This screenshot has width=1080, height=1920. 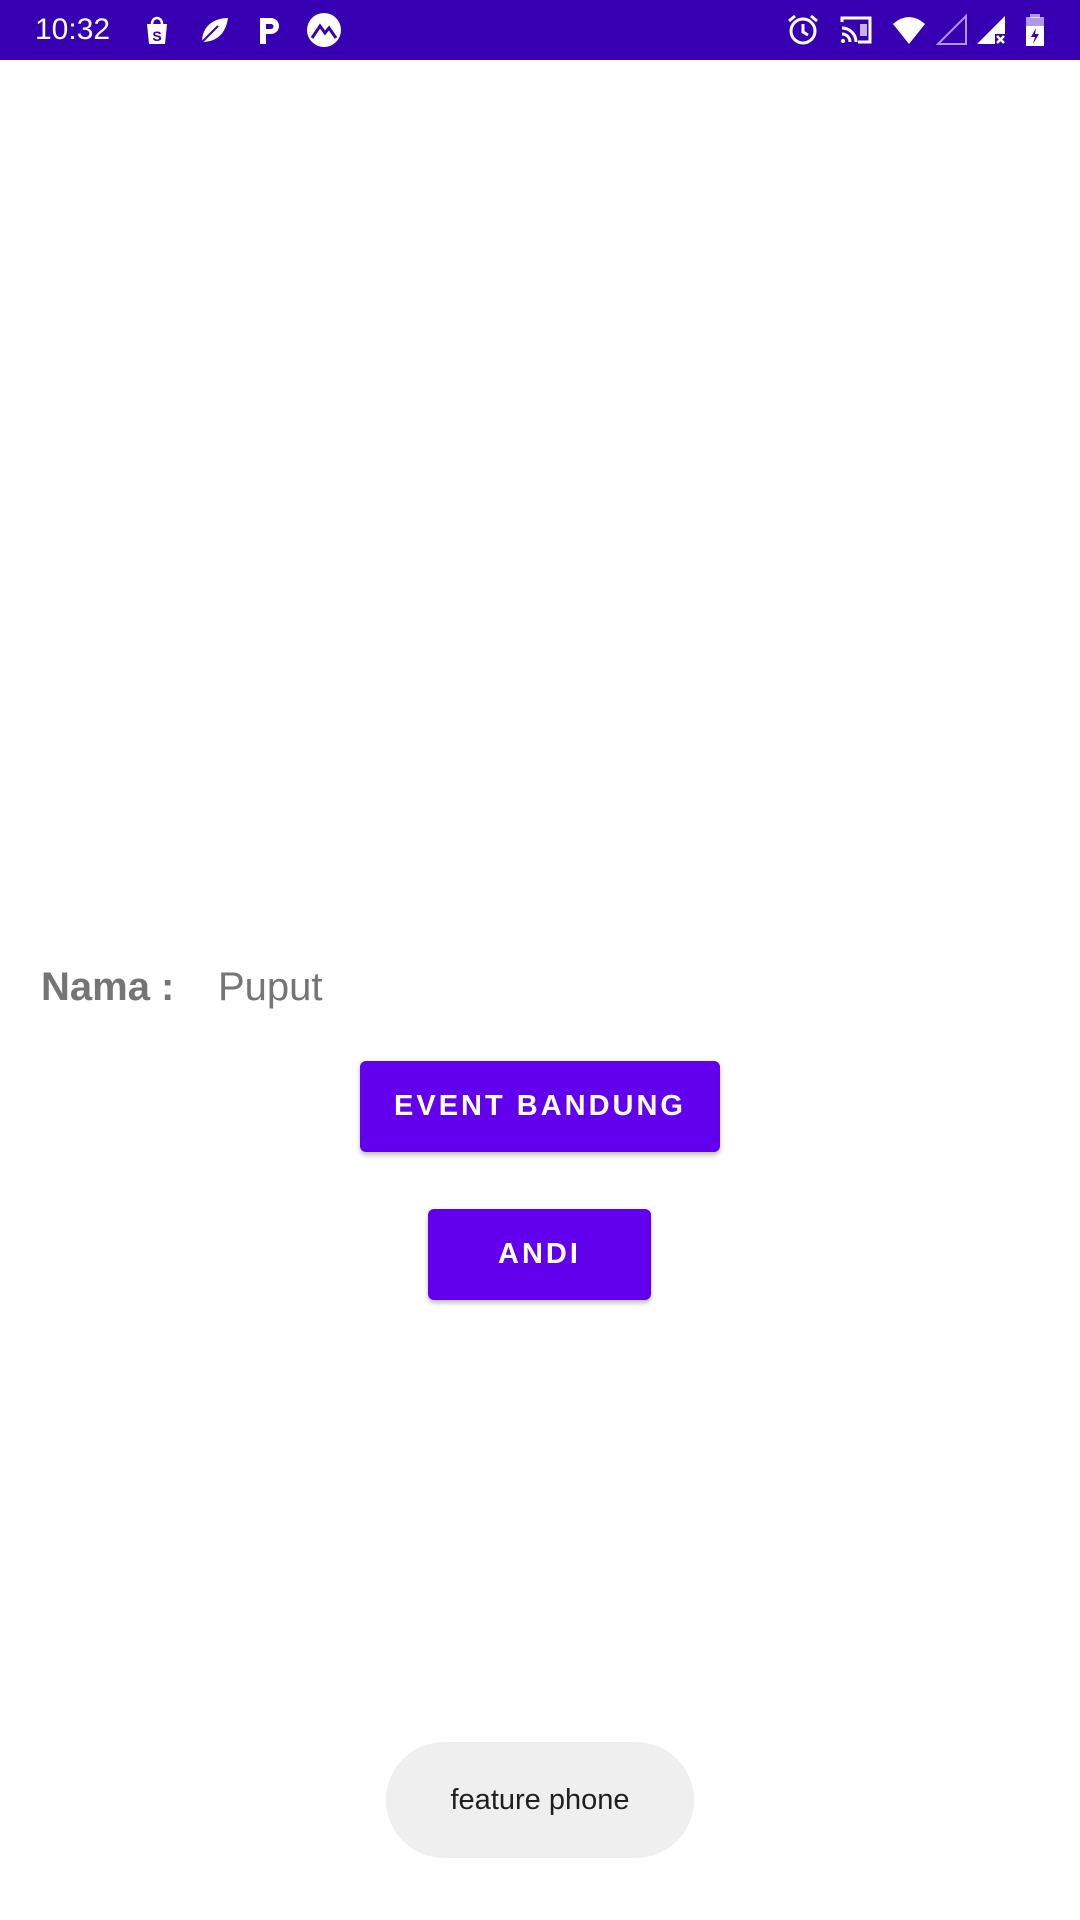 I want to click on signal-no-data-icon, so click(x=991, y=30).